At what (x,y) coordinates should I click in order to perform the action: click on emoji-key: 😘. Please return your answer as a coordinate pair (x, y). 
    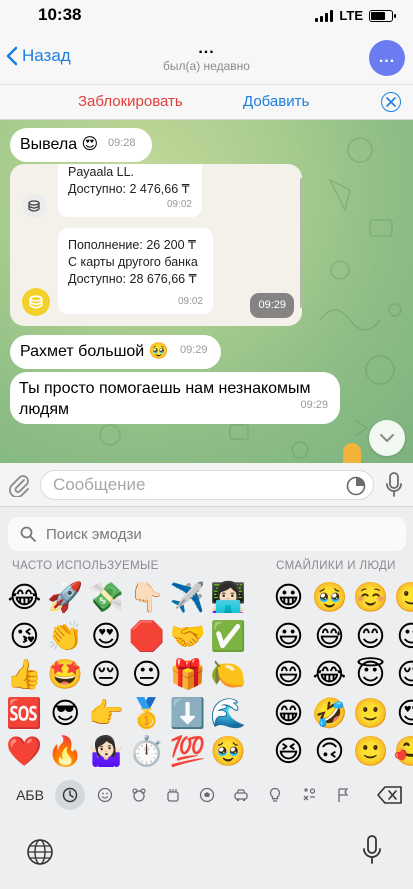
    Looking at the image, I should click on (24, 636).